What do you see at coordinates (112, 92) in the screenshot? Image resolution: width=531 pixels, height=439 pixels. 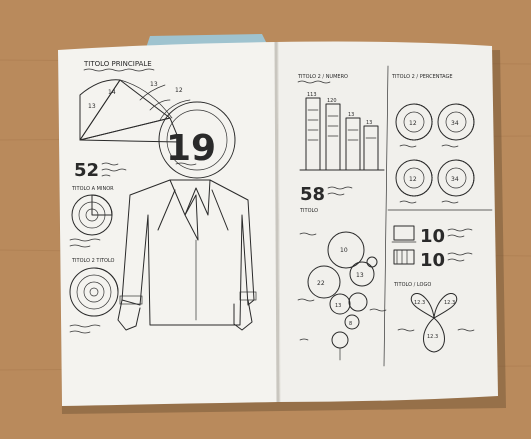 I see `svg-text: 14` at bounding box center [112, 92].